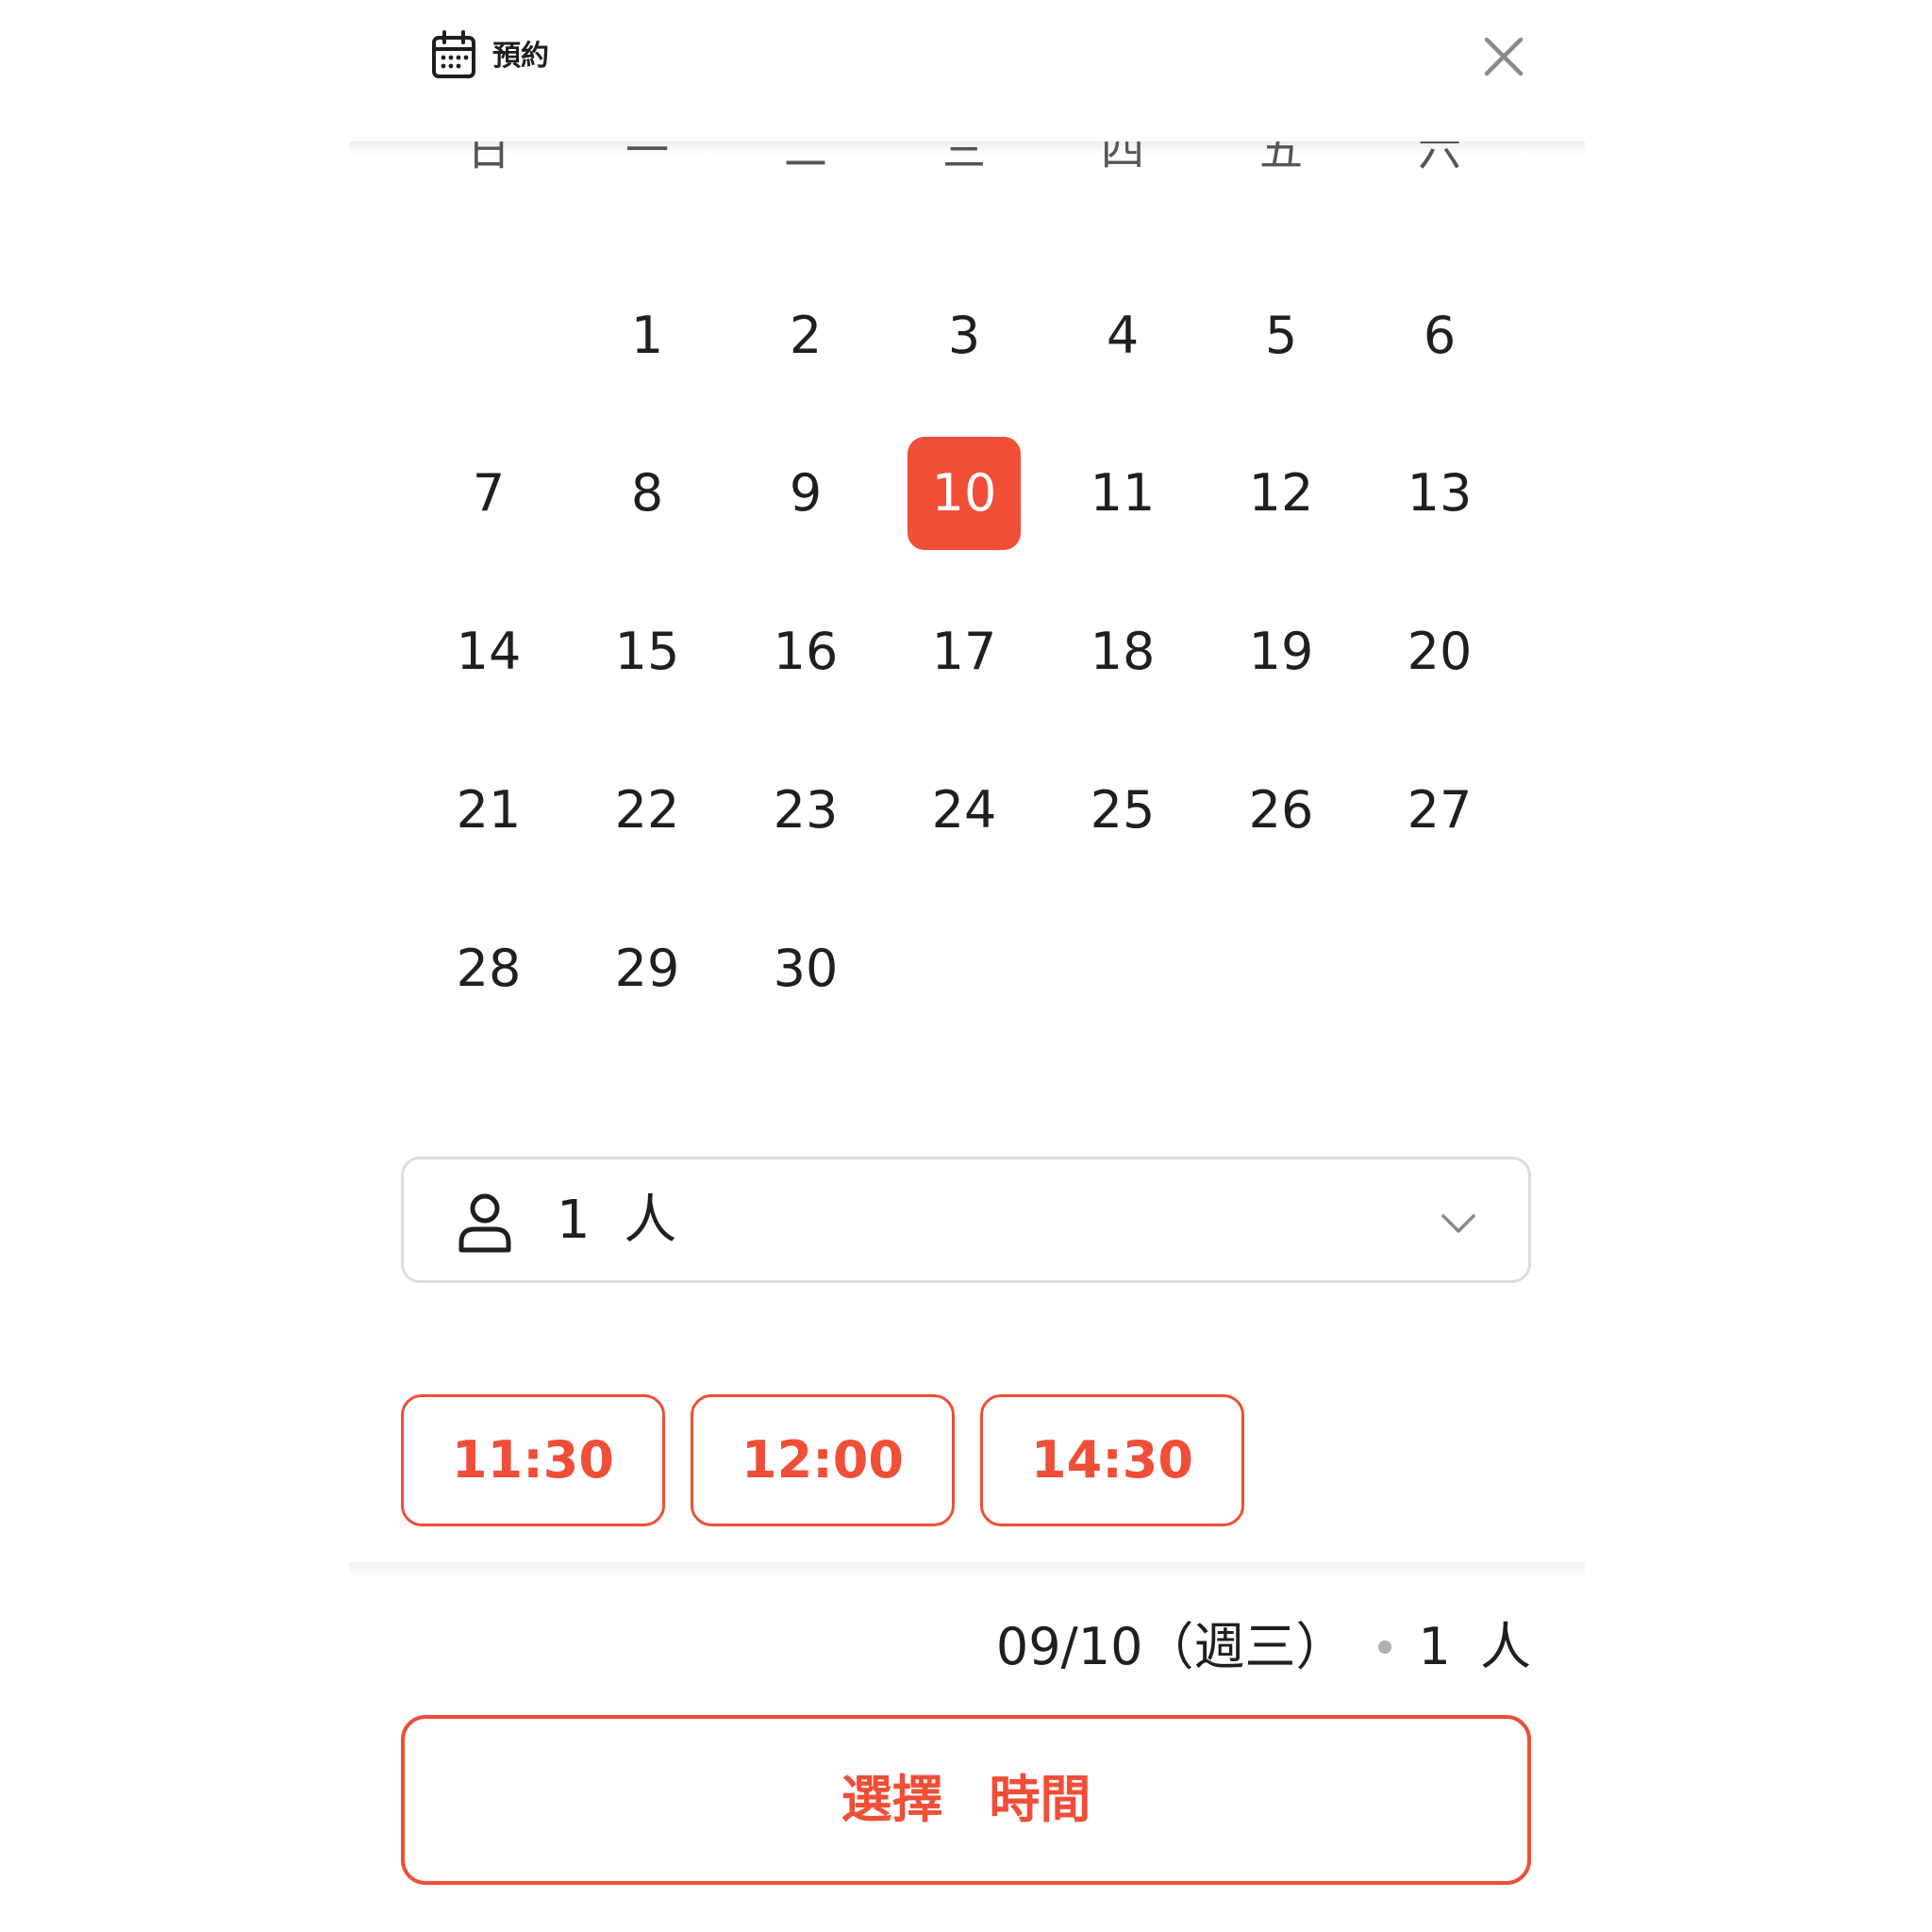  Describe the element at coordinates (648, 811) in the screenshot. I see `calendar-day: 22` at that location.